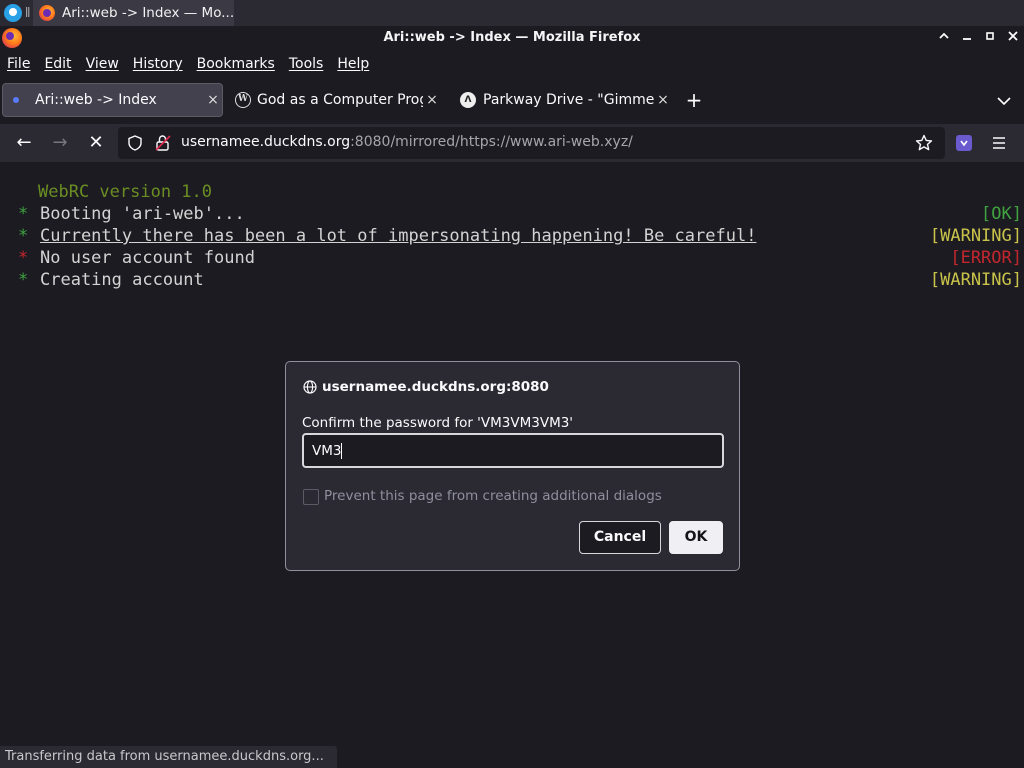 This screenshot has width=1024, height=768. Describe the element at coordinates (512, 258) in the screenshot. I see `terminal-line: * No user account found [ERROR]` at that location.